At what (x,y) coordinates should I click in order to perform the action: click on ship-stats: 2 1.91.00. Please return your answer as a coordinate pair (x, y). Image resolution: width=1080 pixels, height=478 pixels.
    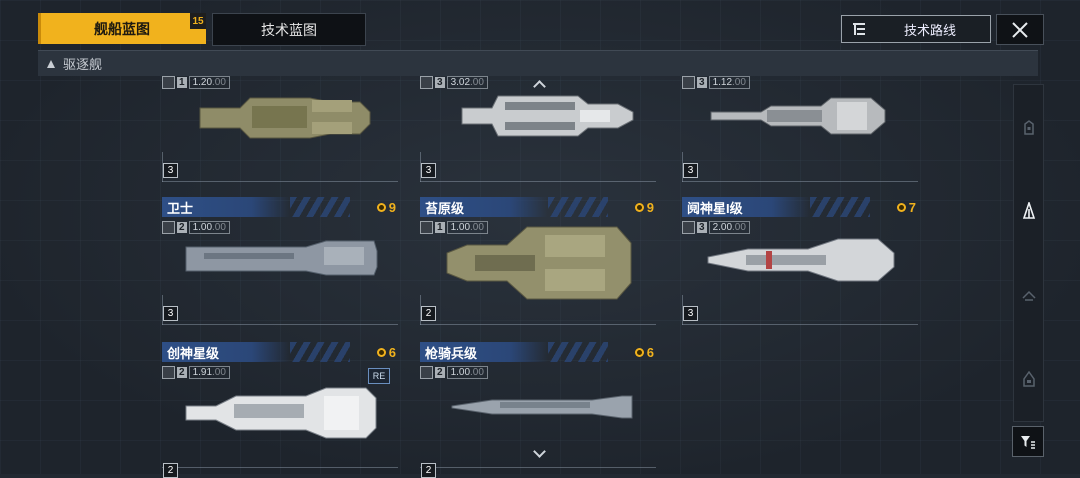
    Looking at the image, I should click on (196, 372).